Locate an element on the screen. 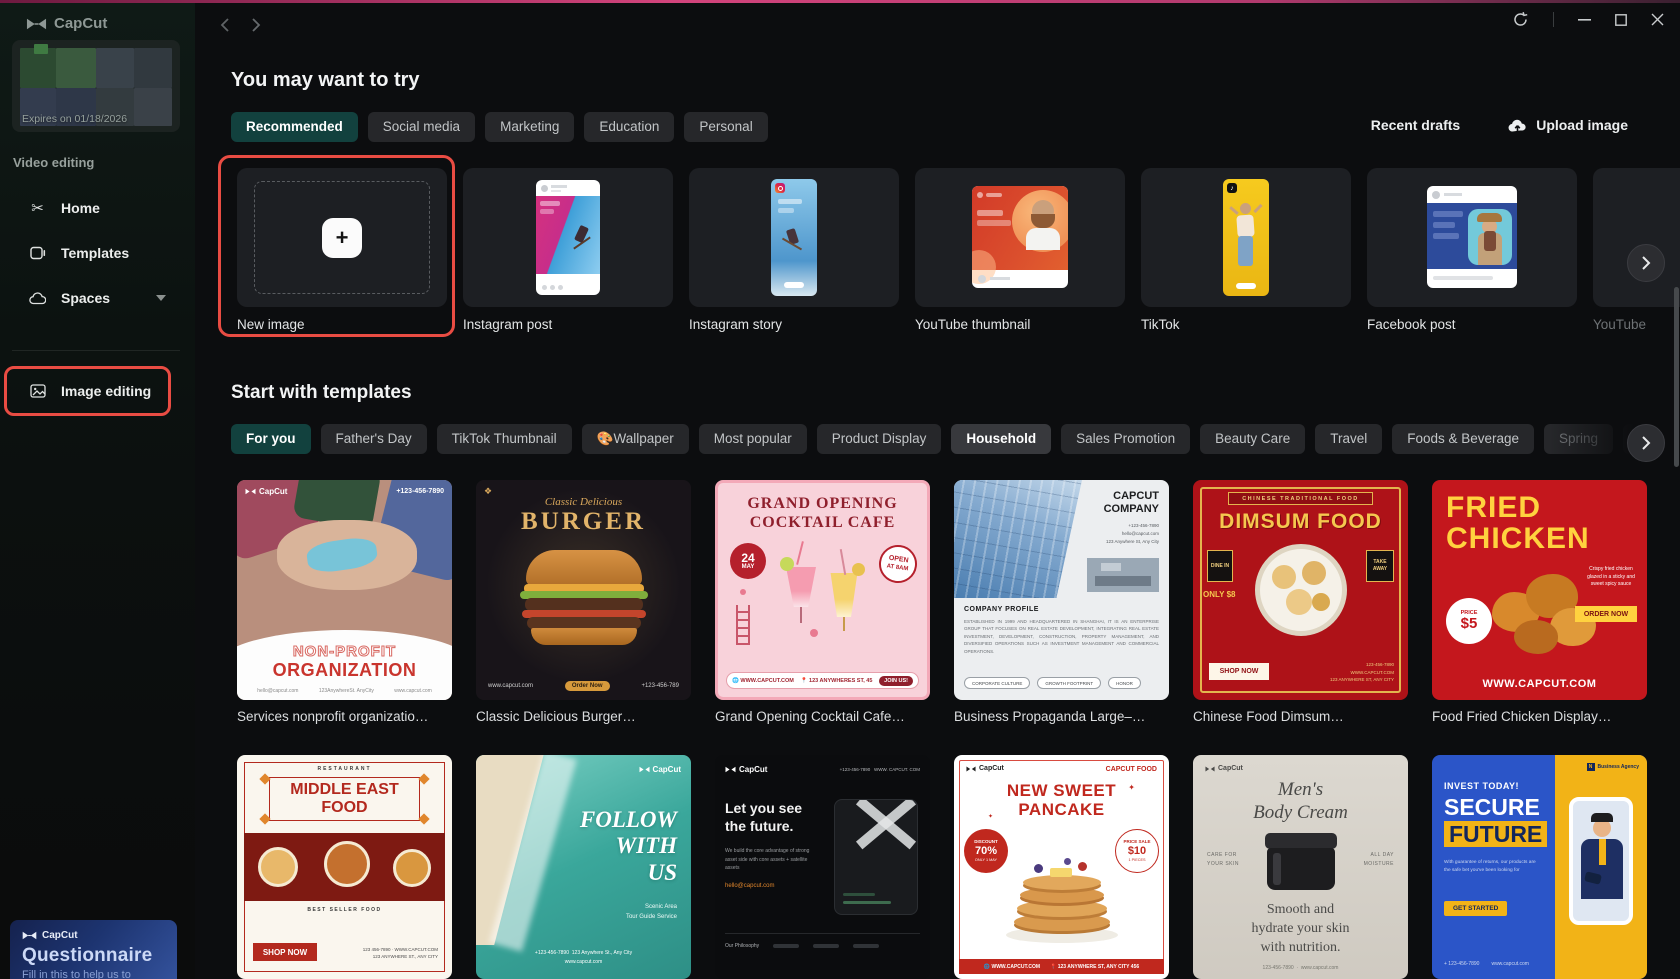  card-label: Instagram post is located at coordinates (508, 324).